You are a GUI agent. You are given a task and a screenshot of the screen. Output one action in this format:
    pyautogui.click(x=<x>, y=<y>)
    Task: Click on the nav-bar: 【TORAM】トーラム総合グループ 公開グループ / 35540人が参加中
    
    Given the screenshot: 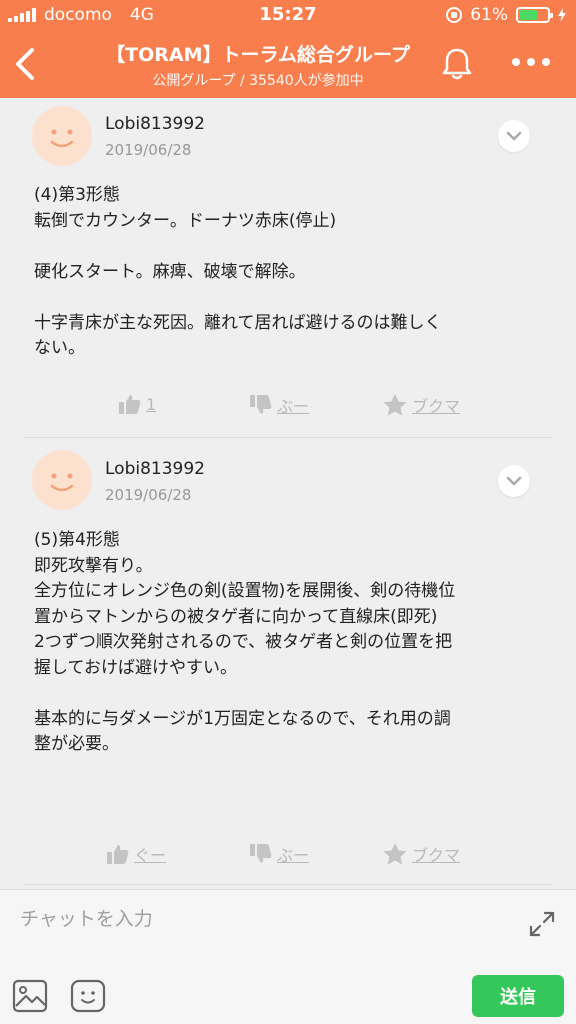 What is the action you would take?
    pyautogui.click(x=288, y=64)
    